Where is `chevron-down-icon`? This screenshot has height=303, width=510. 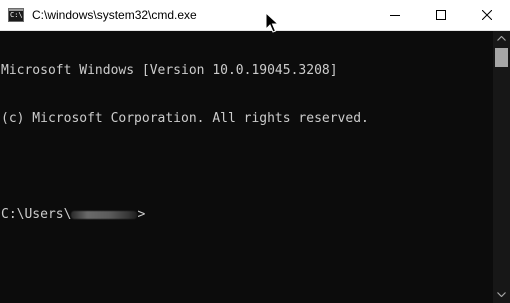
chevron-down-icon is located at coordinates (501, 294).